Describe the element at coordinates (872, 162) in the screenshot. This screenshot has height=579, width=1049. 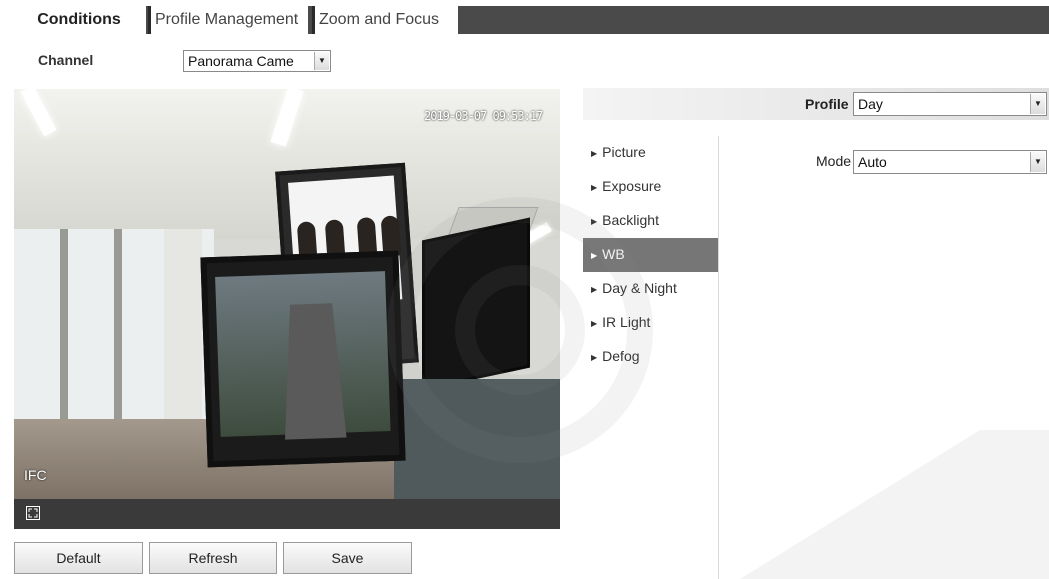
I see `mode-select-value: Auto` at that location.